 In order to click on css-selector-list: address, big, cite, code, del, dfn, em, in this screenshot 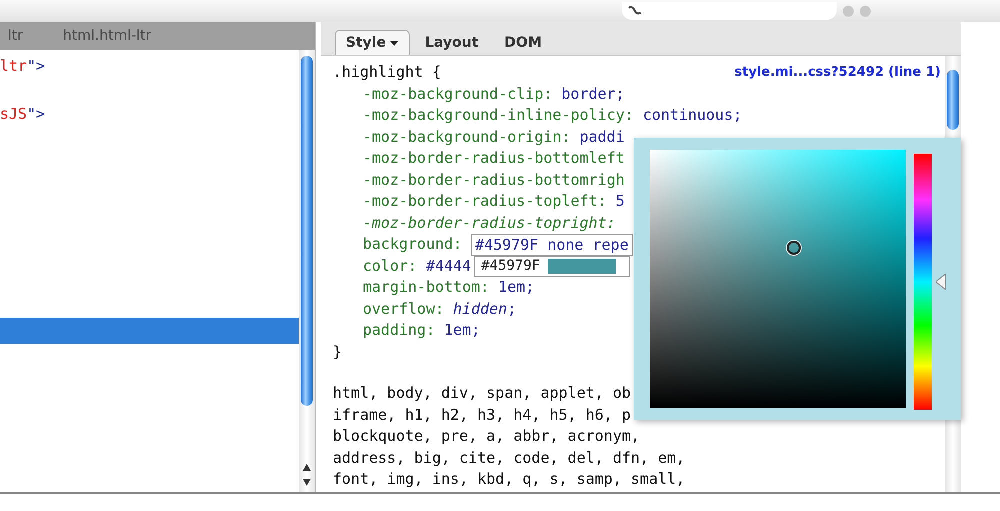, I will do `click(509, 458)`.